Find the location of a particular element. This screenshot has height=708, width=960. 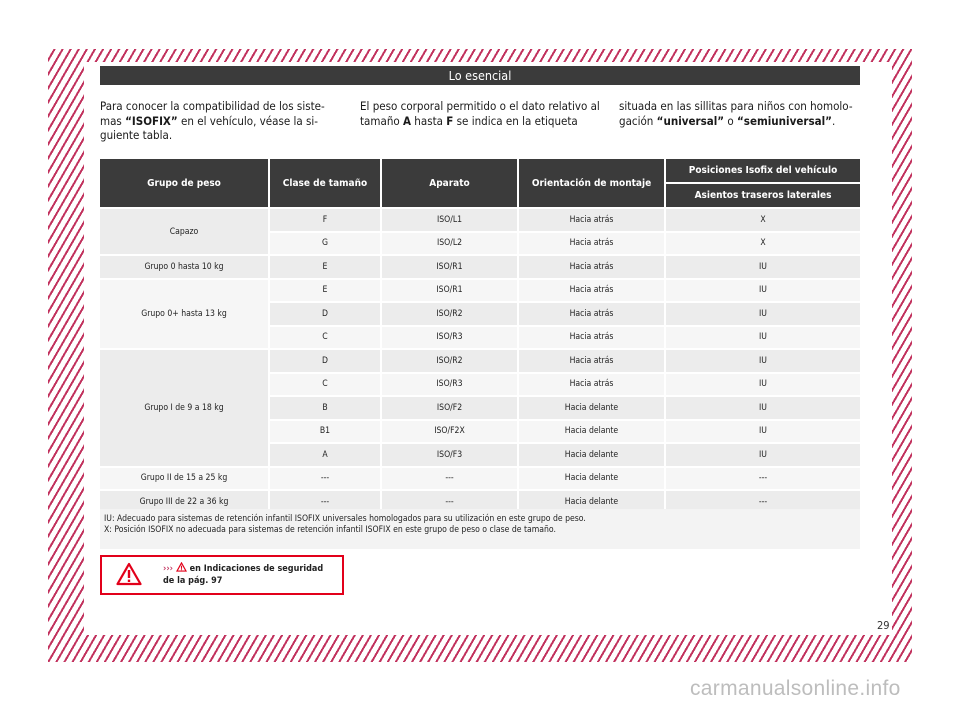

size-class-cell: --- is located at coordinates (326, 478).